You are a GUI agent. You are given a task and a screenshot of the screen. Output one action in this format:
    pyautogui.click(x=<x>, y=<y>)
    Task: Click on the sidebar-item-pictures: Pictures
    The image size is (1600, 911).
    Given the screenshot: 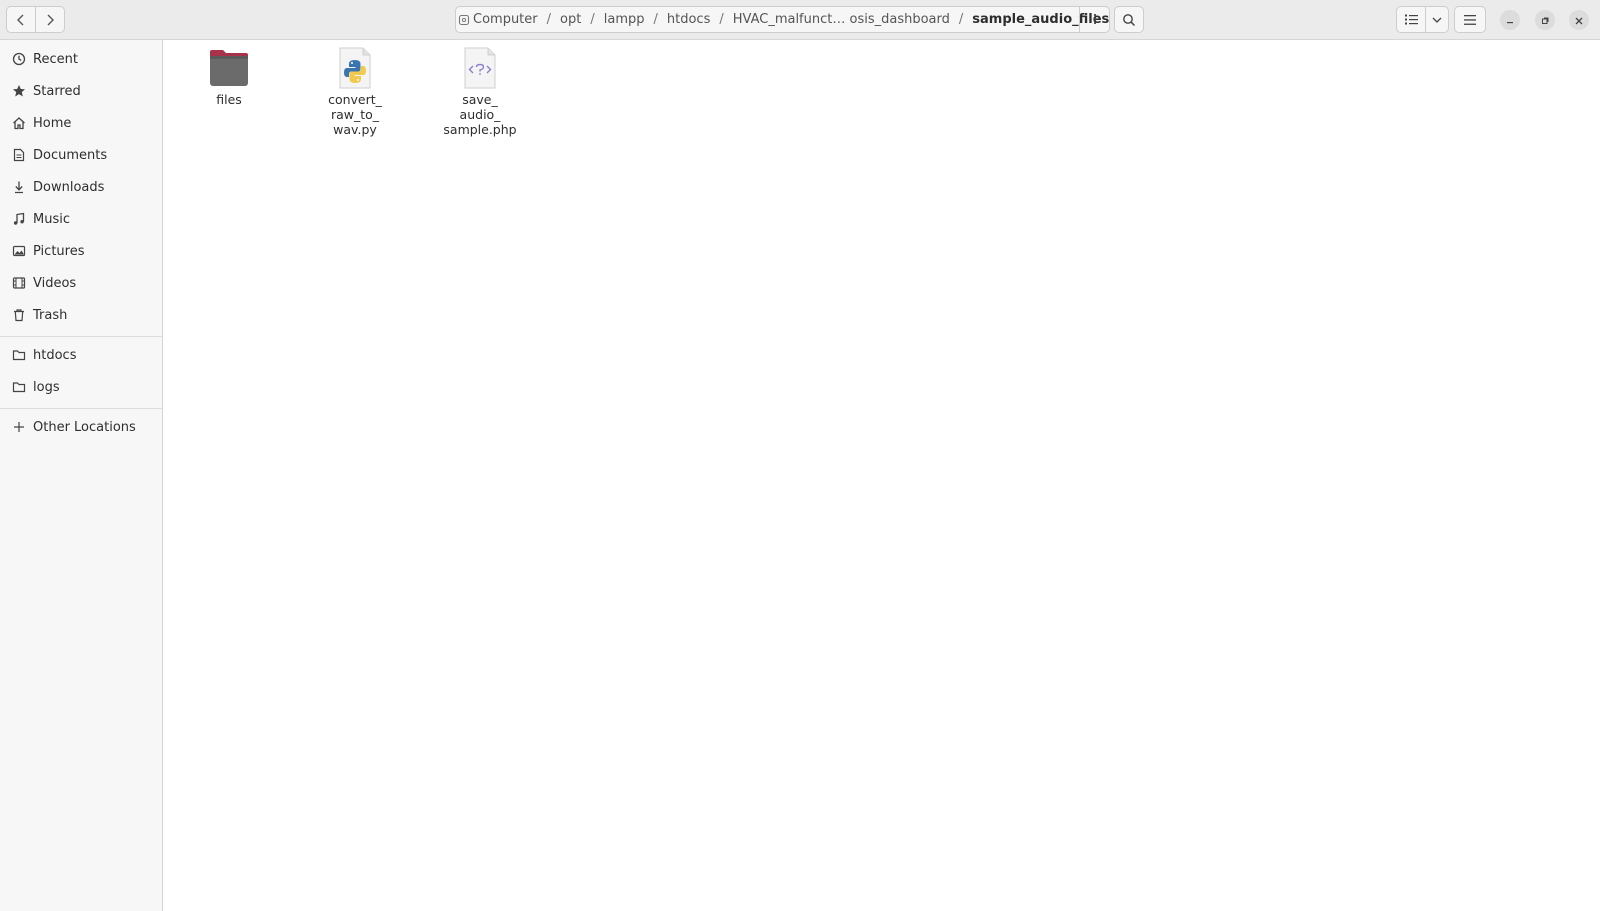 What is the action you would take?
    pyautogui.click(x=81, y=251)
    